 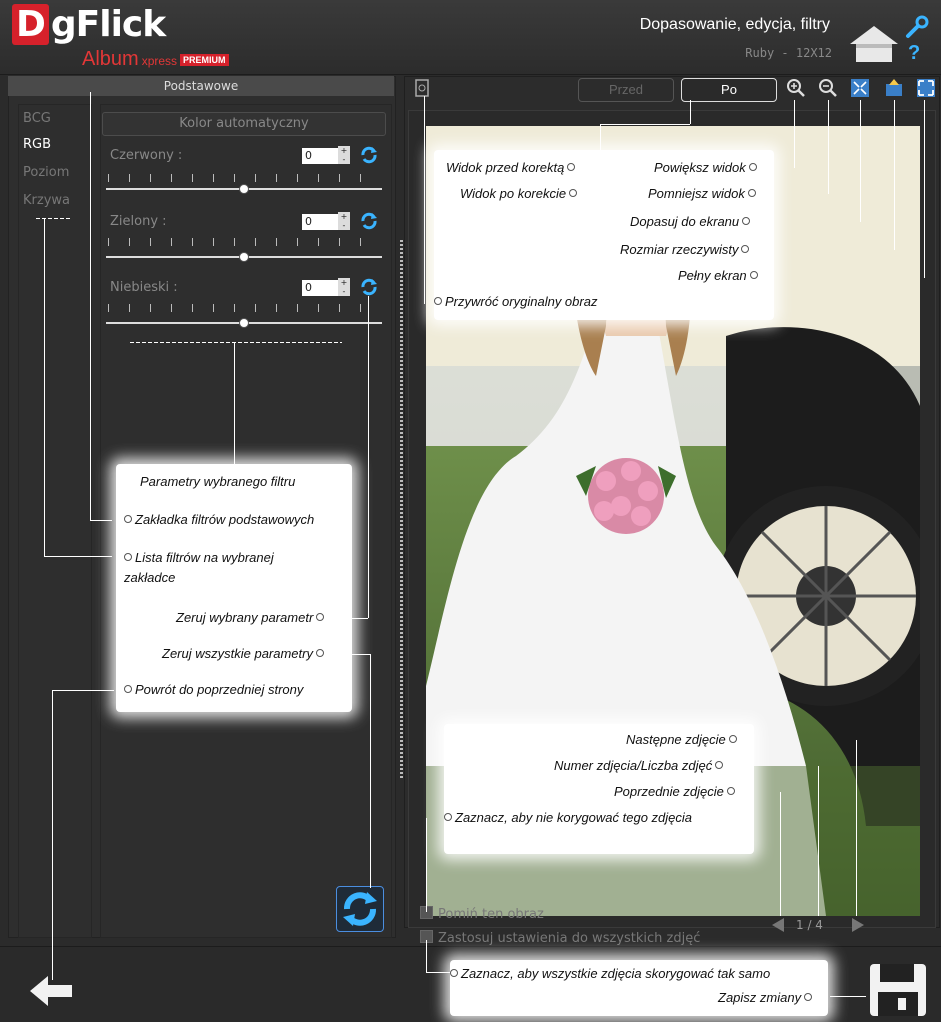 I want to click on param-label-green: Zielony :, so click(x=138, y=221).